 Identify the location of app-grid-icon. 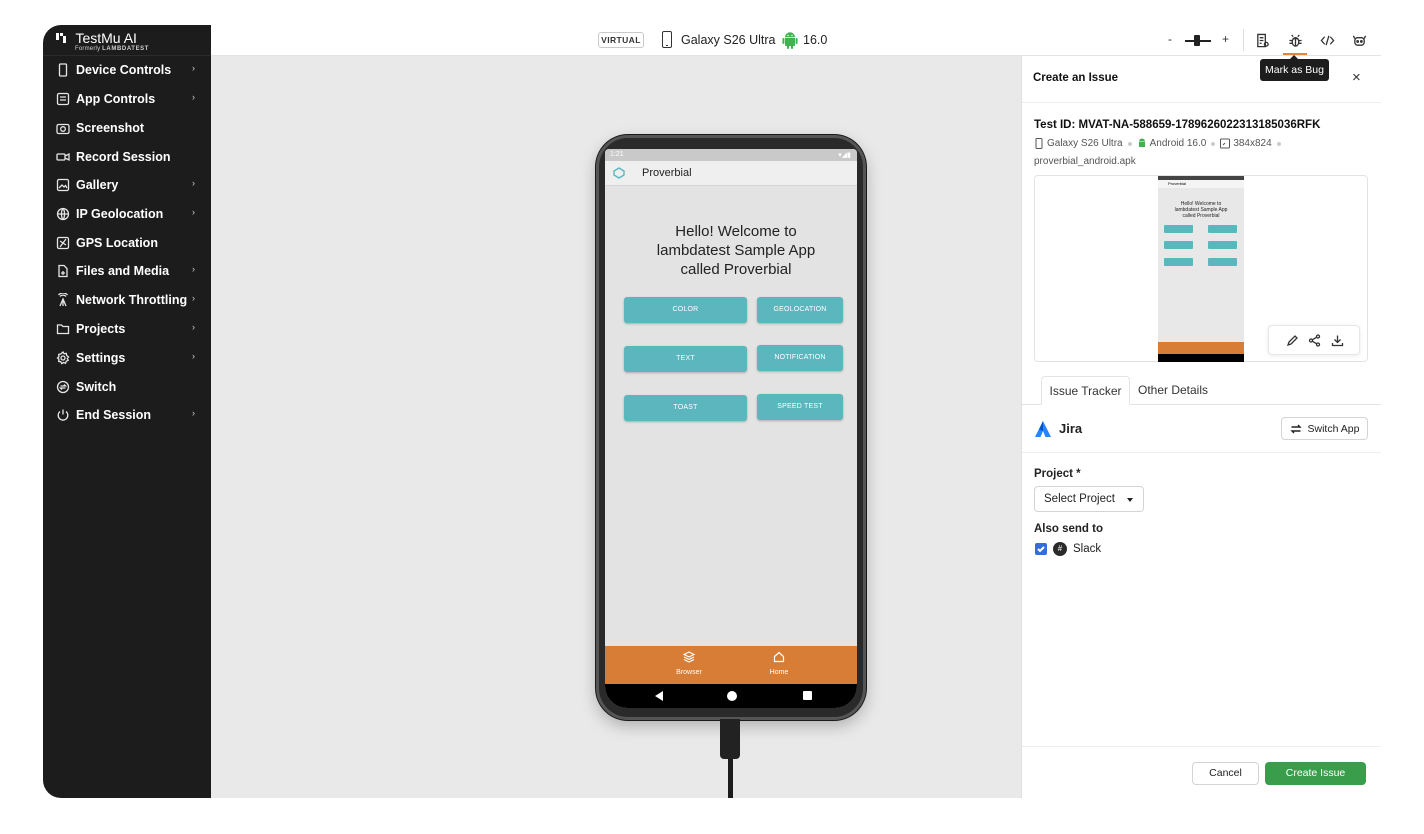
(63, 99).